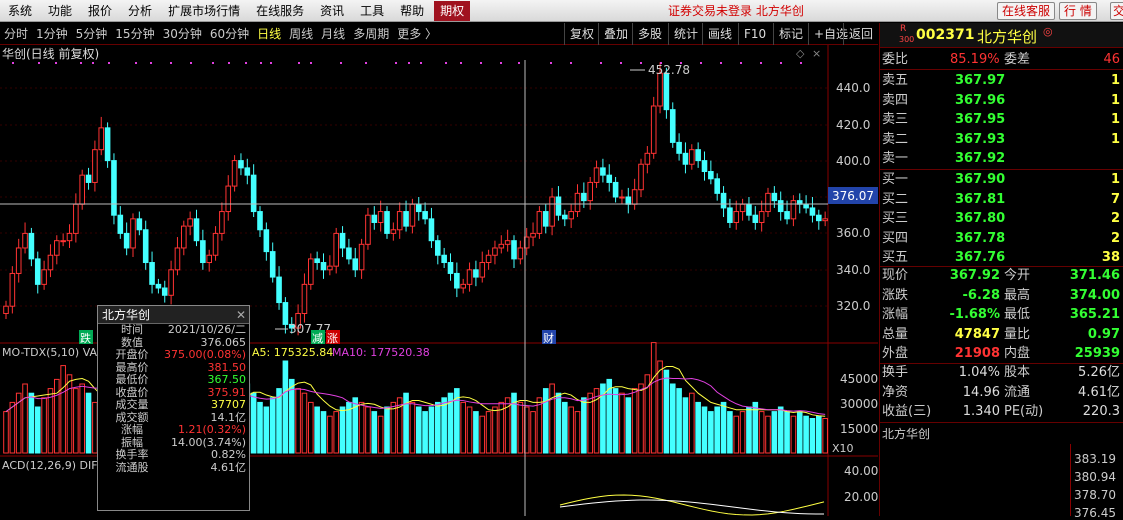  Describe the element at coordinates (1026, 11) in the screenshot. I see `online-service-button: 在线客服` at that location.